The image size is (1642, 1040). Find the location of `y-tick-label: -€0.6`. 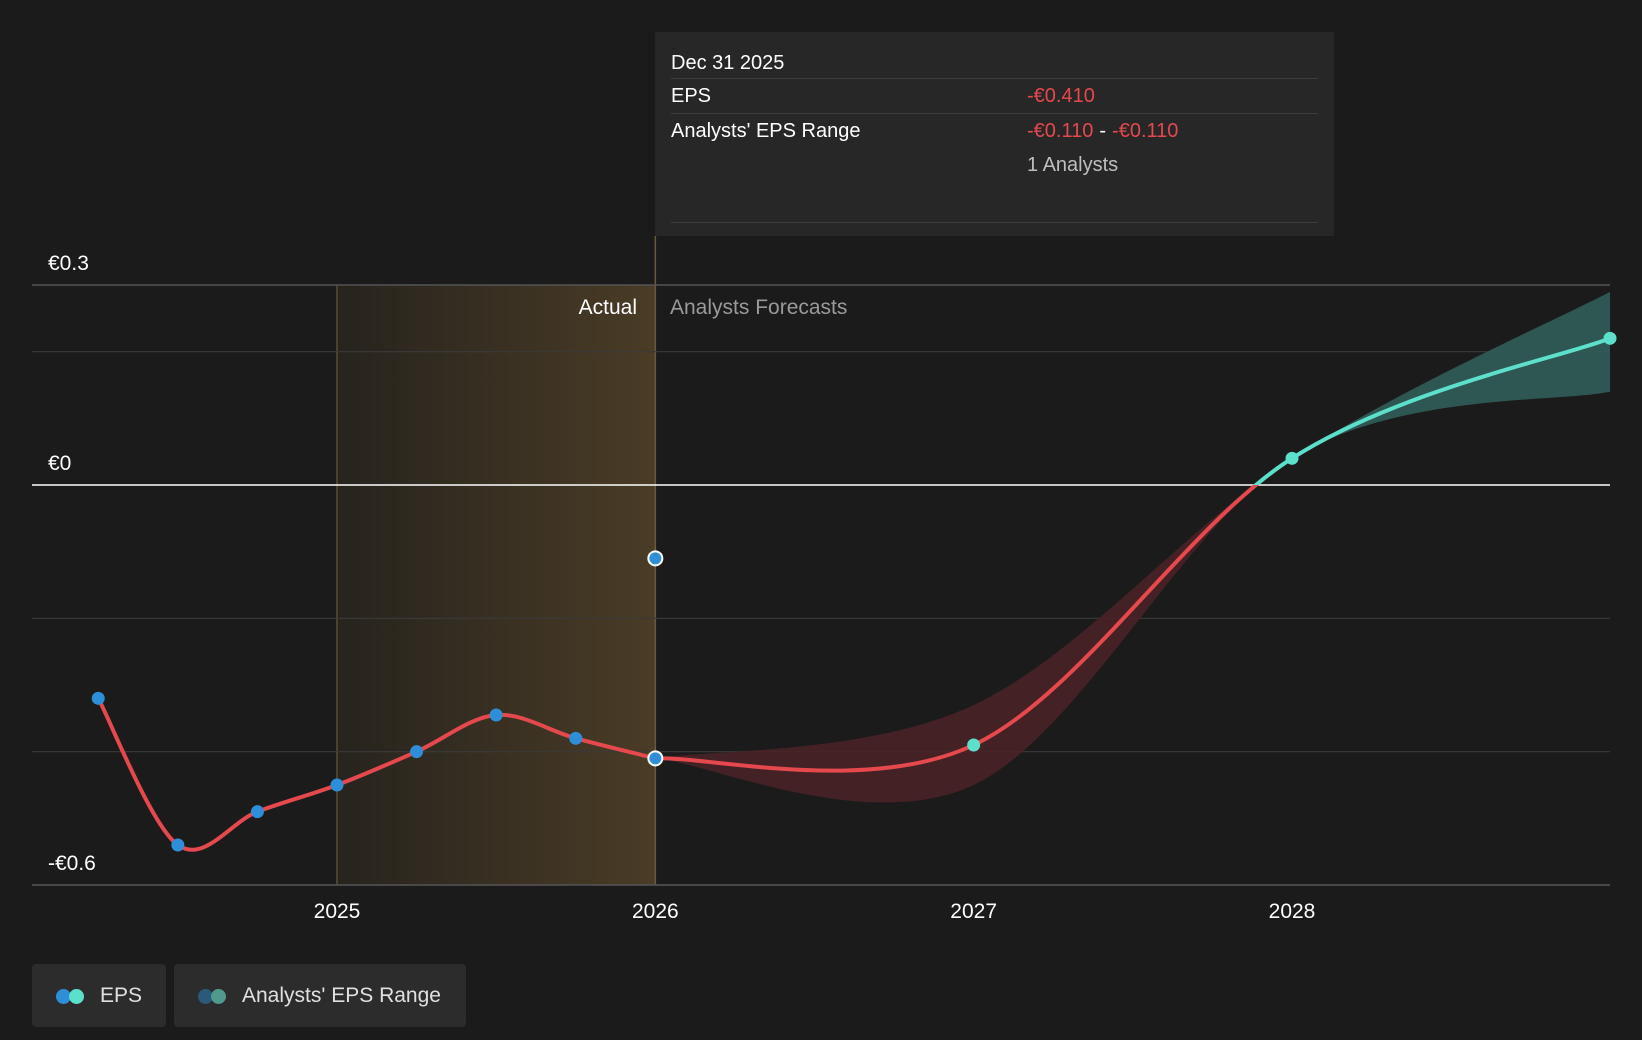

y-tick-label: -€0.6 is located at coordinates (72, 863).